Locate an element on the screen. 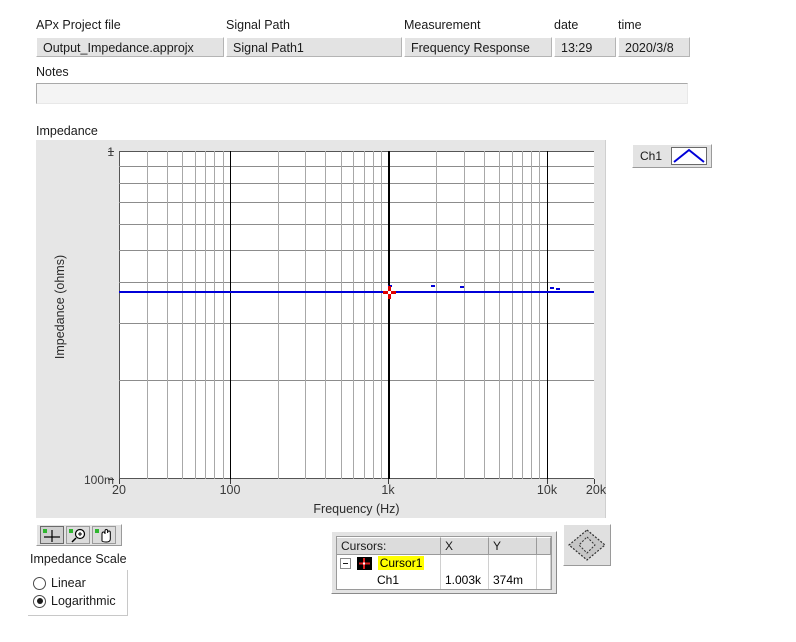 The width and height of the screenshot is (796, 642). magnifier-zoom-glyph is located at coordinates (77, 535).